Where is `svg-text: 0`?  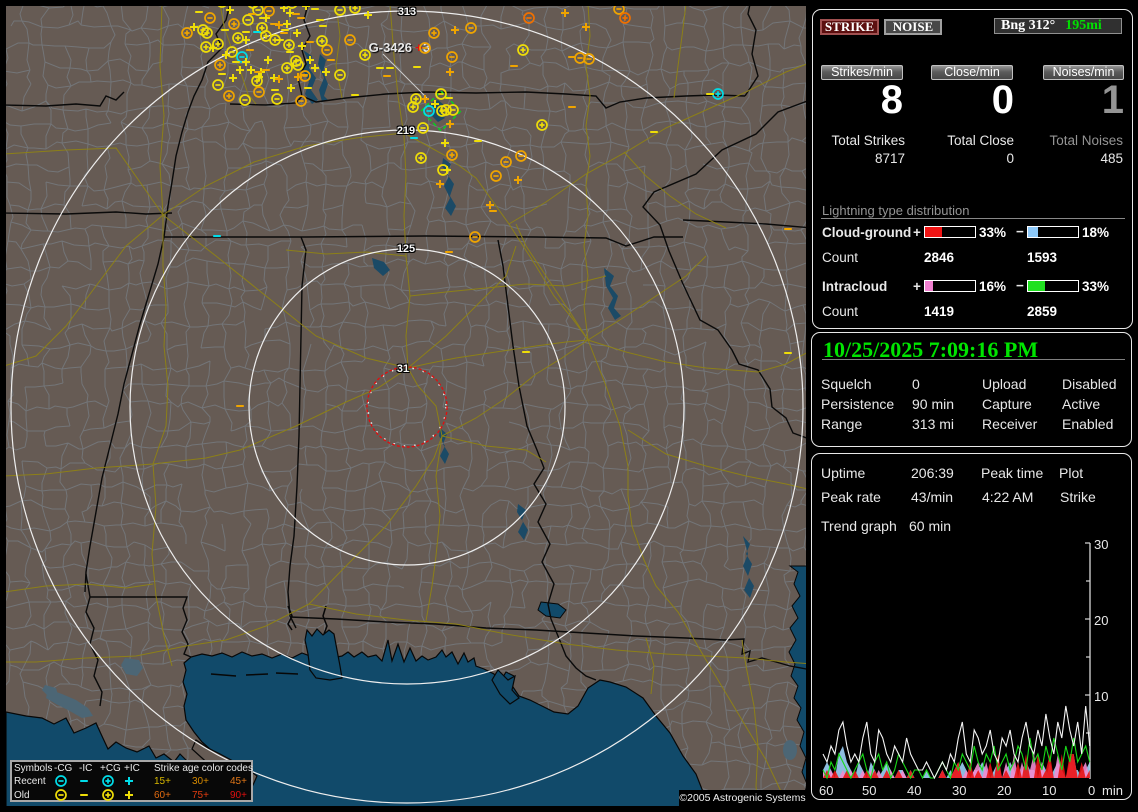 svg-text: 0 is located at coordinates (1091, 790).